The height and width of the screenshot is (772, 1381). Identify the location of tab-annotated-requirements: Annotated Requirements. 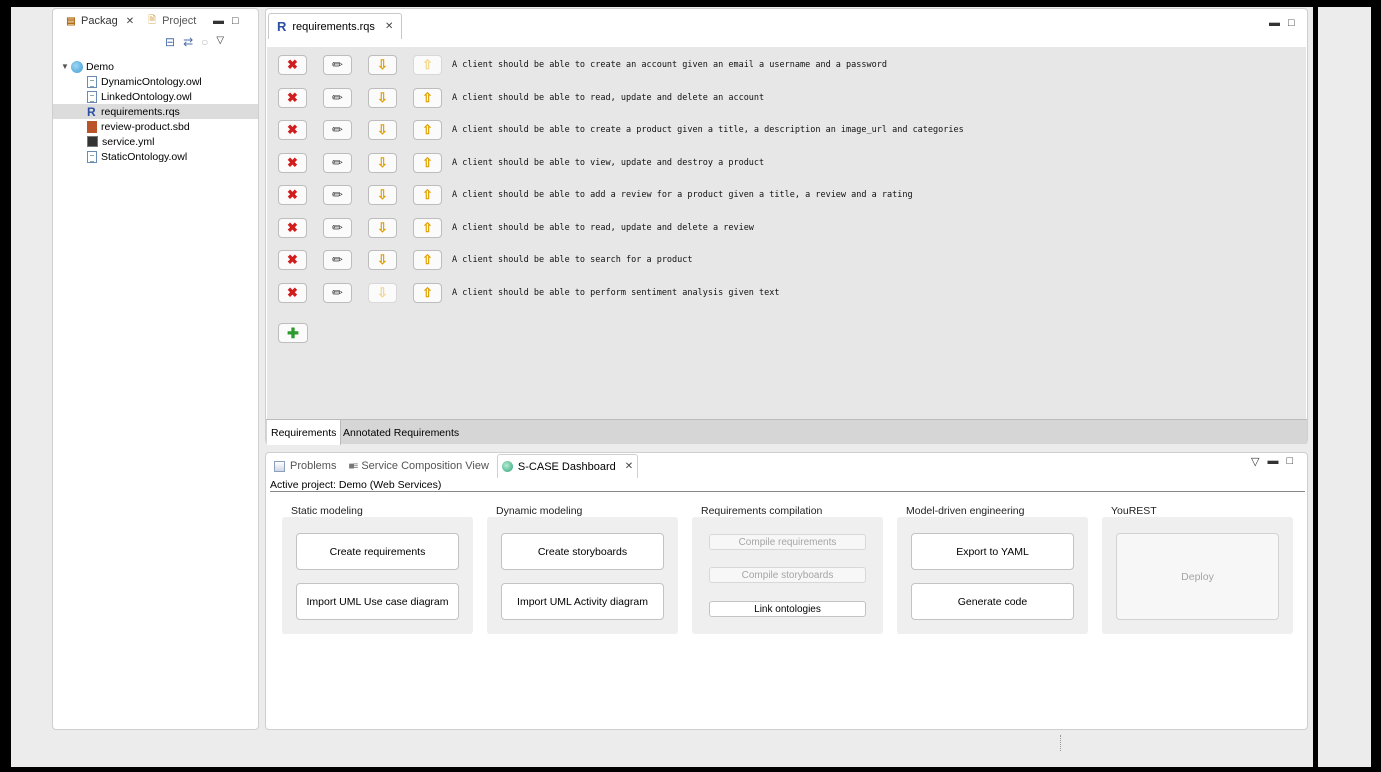
(401, 432).